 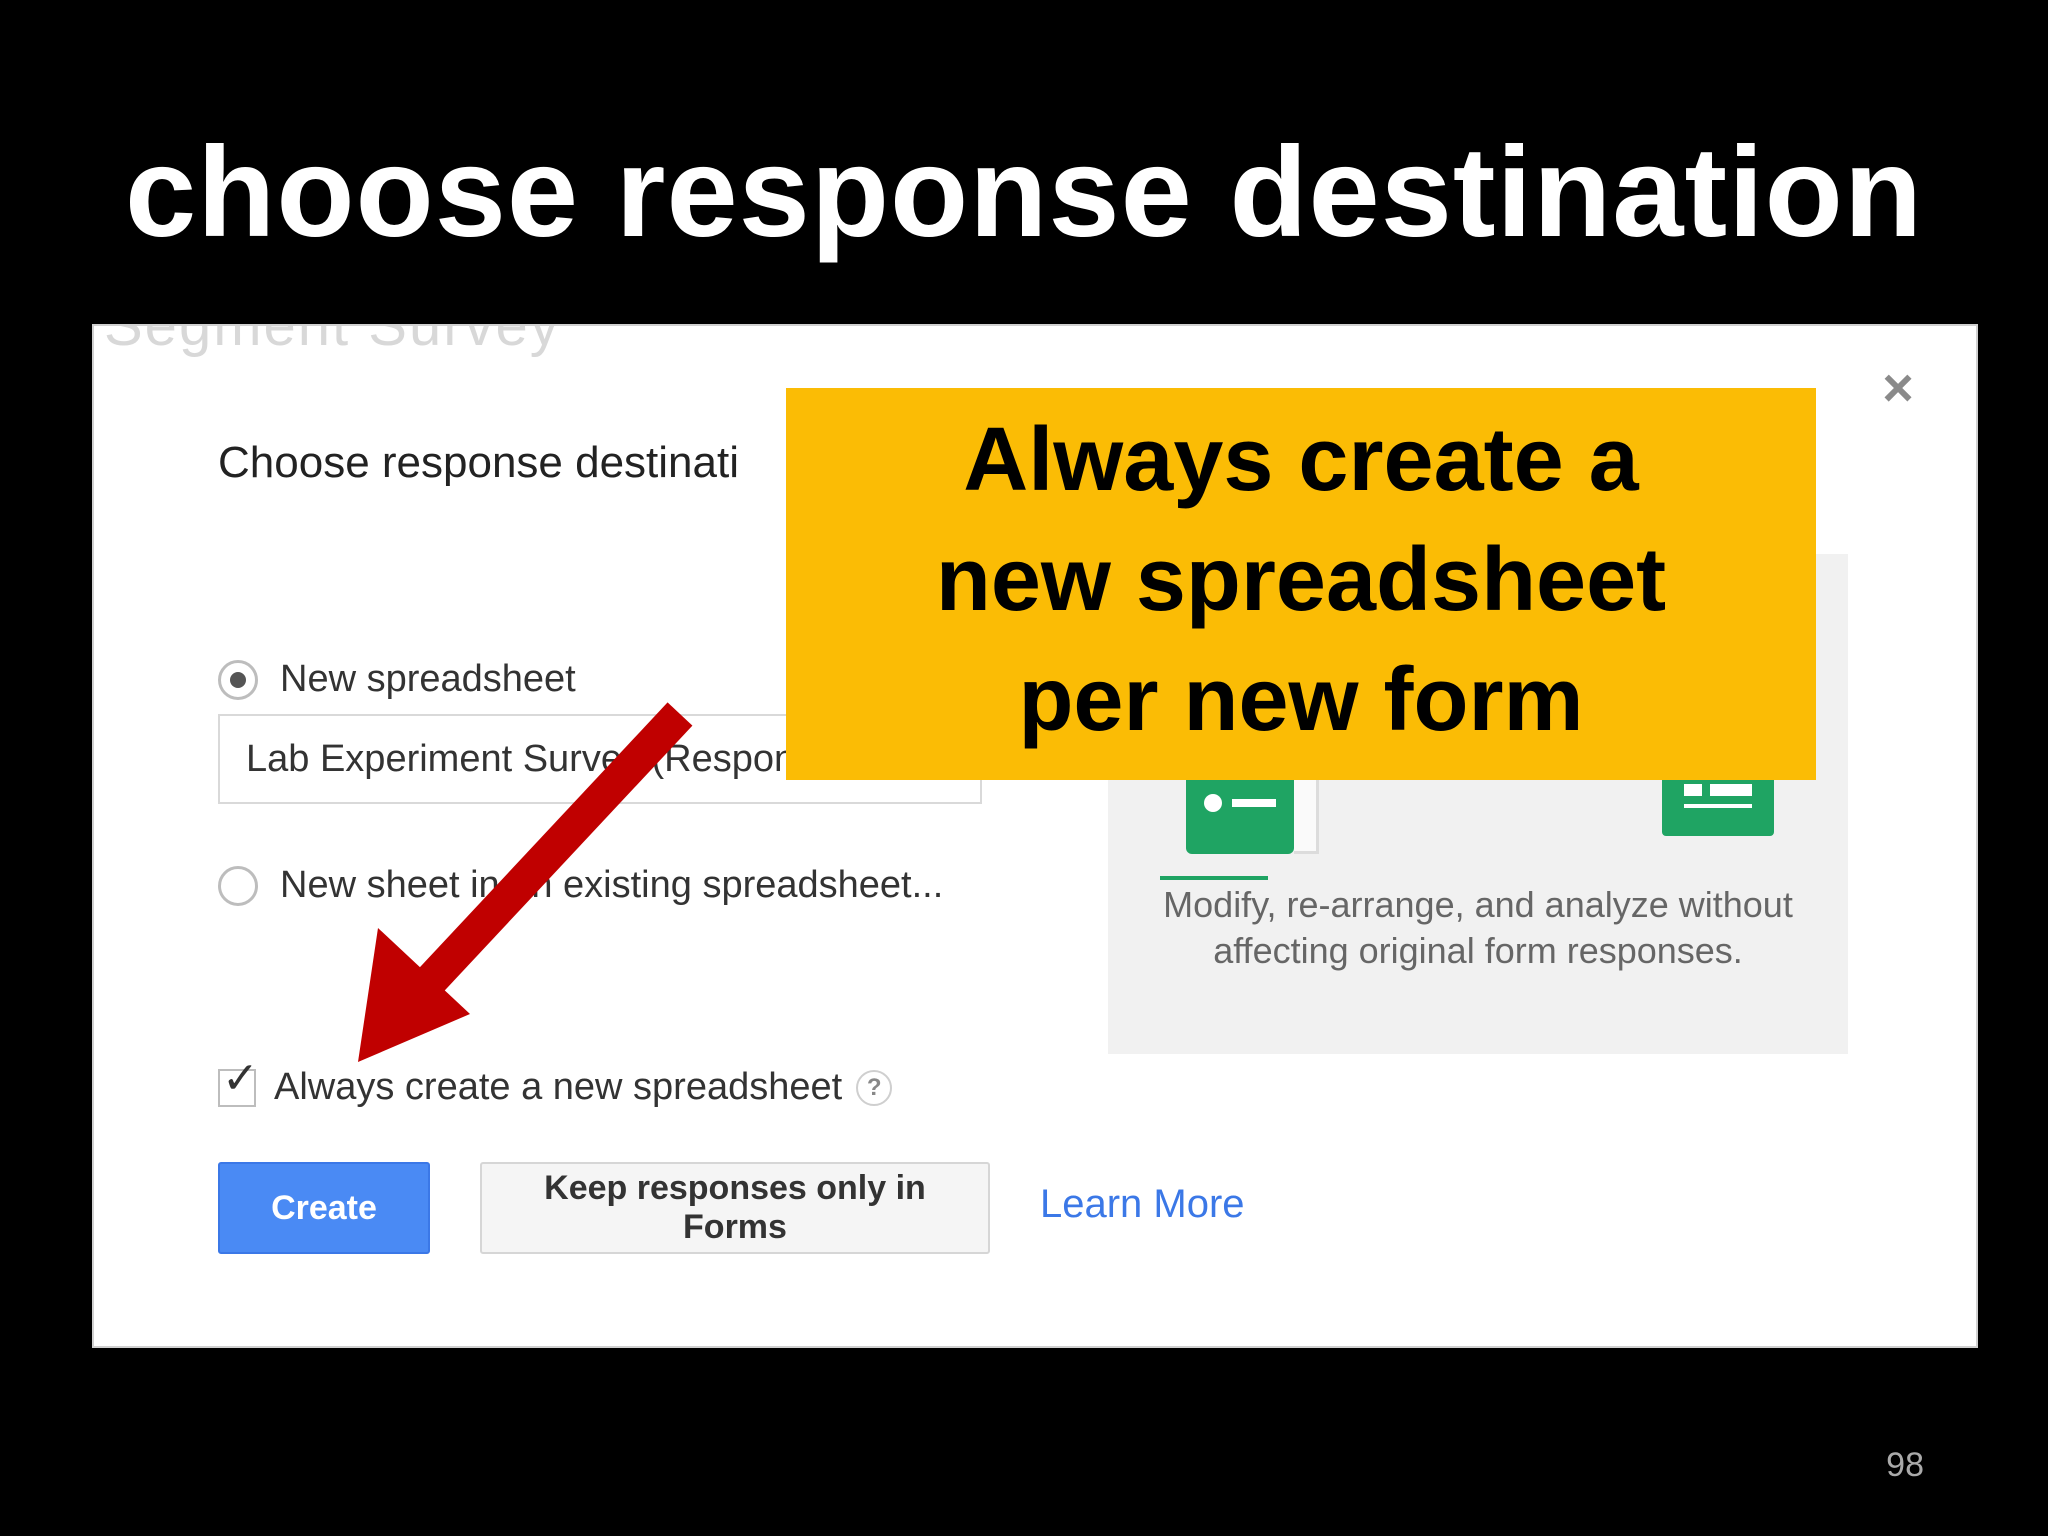 I want to click on always-create-label: Always create a new spreadsheet, so click(x=558, y=1087).